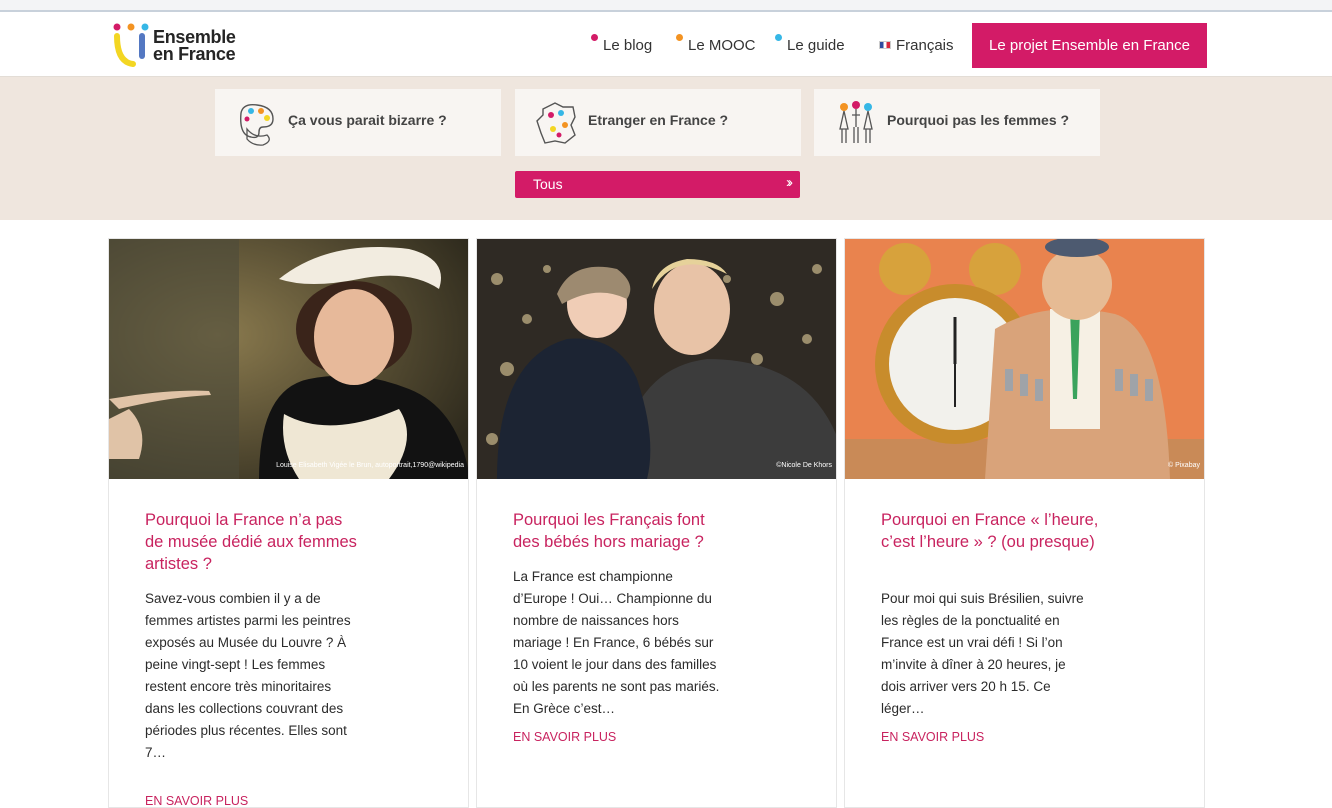  I want to click on all-categories-label: Tous, so click(548, 184).